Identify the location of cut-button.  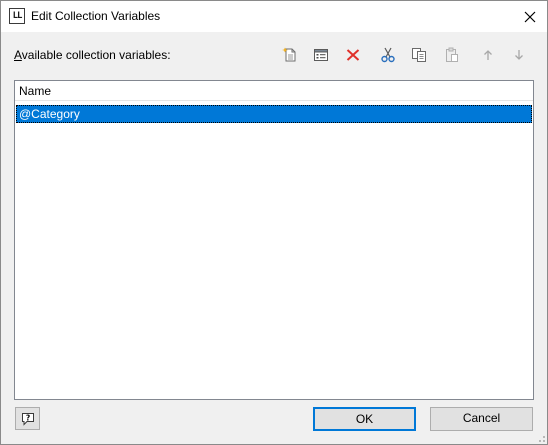
(388, 55).